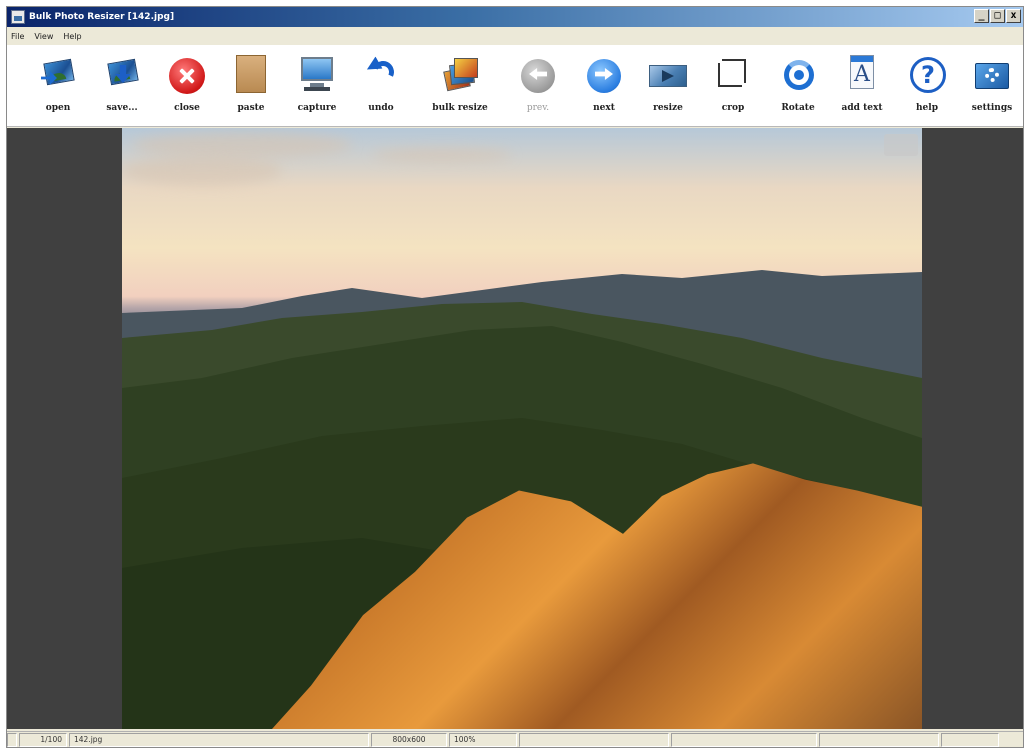 Image resolution: width=1029 pixels, height=750 pixels. I want to click on undo-icon, so click(381, 75).